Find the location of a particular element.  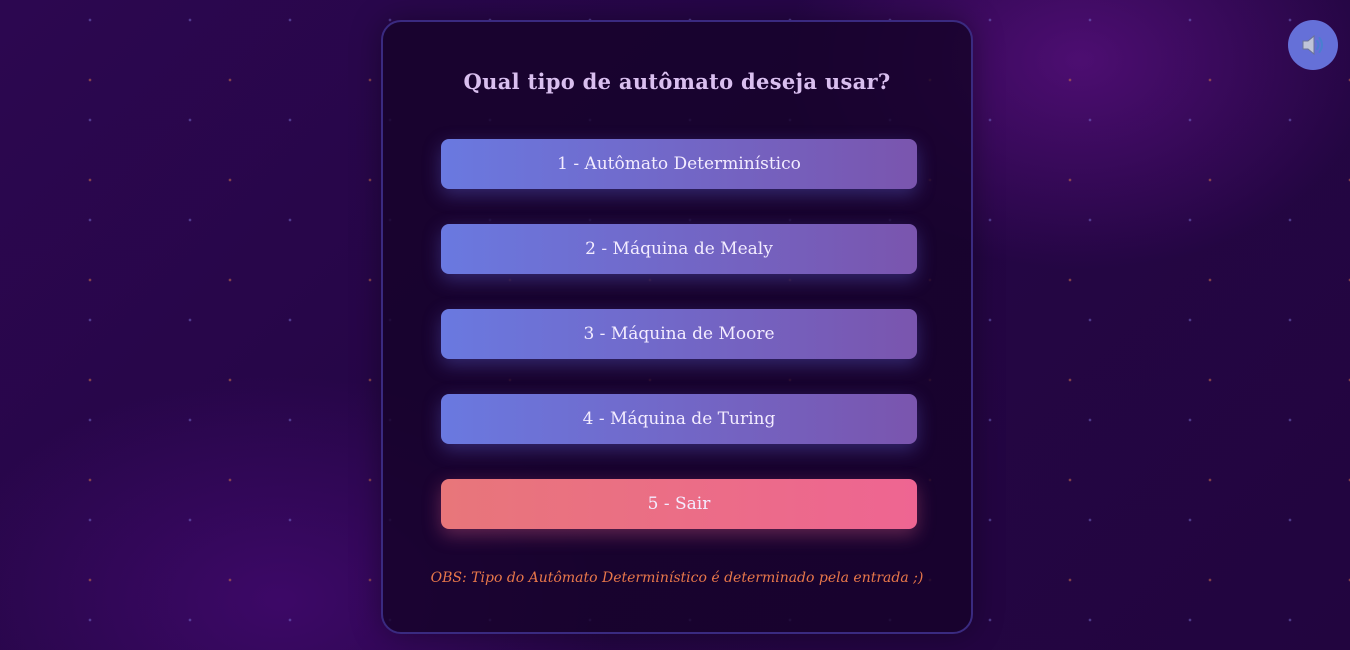

menu-title: Qual tipo de autômato deseja usar? is located at coordinates (677, 81).